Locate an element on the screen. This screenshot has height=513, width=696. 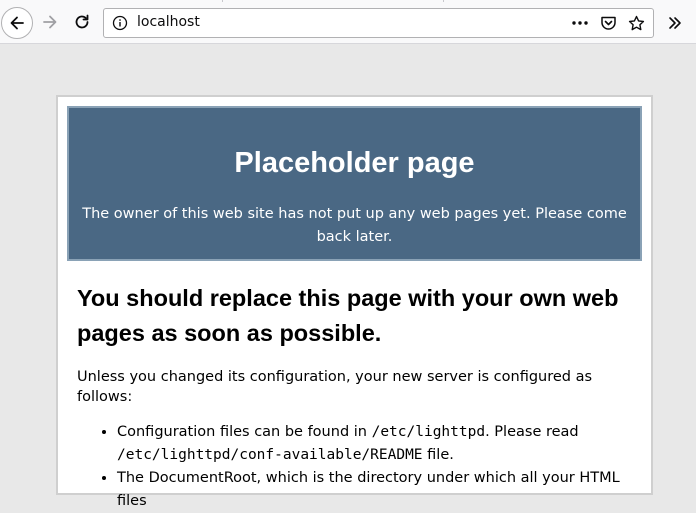
pocket-icon is located at coordinates (608, 23).